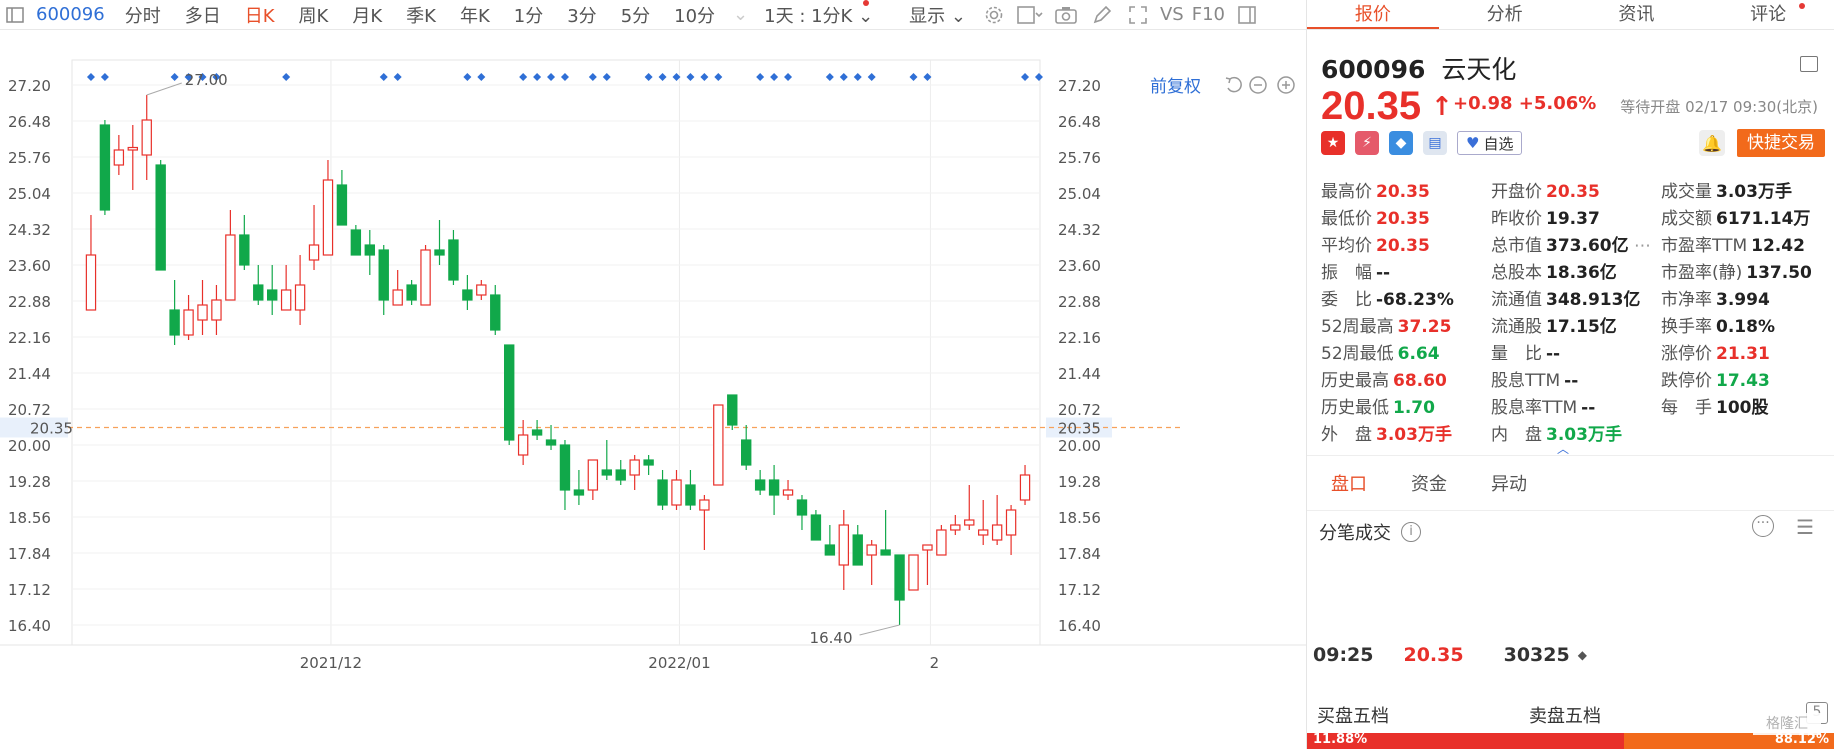 This screenshot has height=749, width=1834. I want to click on pencil-icon, so click(1102, 15).